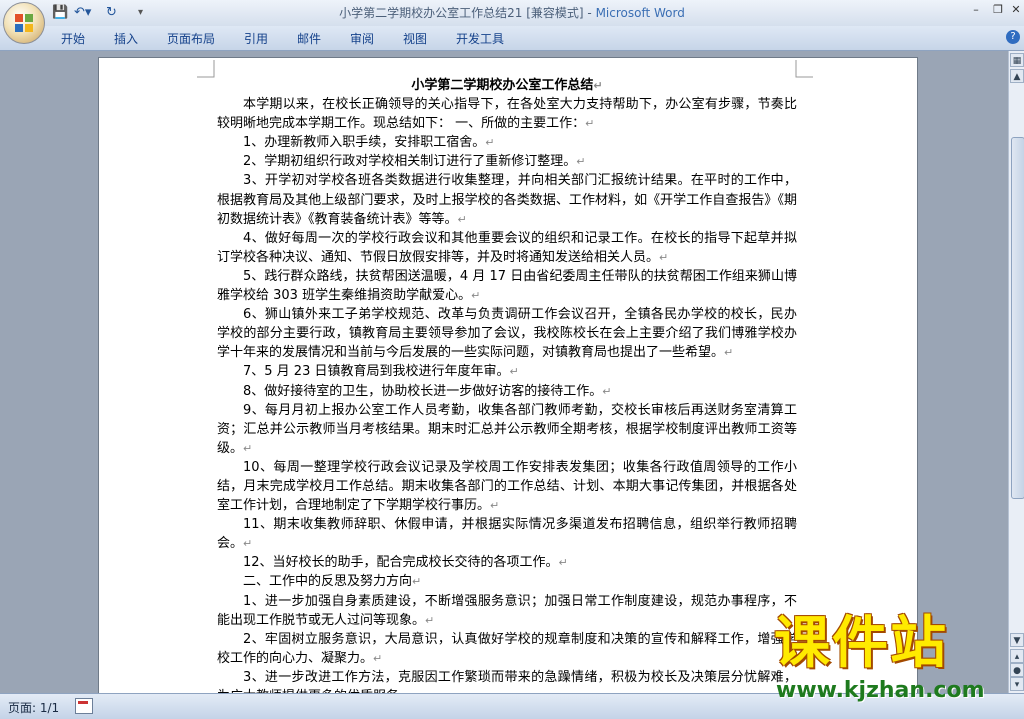  Describe the element at coordinates (880, 690) in the screenshot. I see `watermark-url: www.kjzhan.com` at that location.